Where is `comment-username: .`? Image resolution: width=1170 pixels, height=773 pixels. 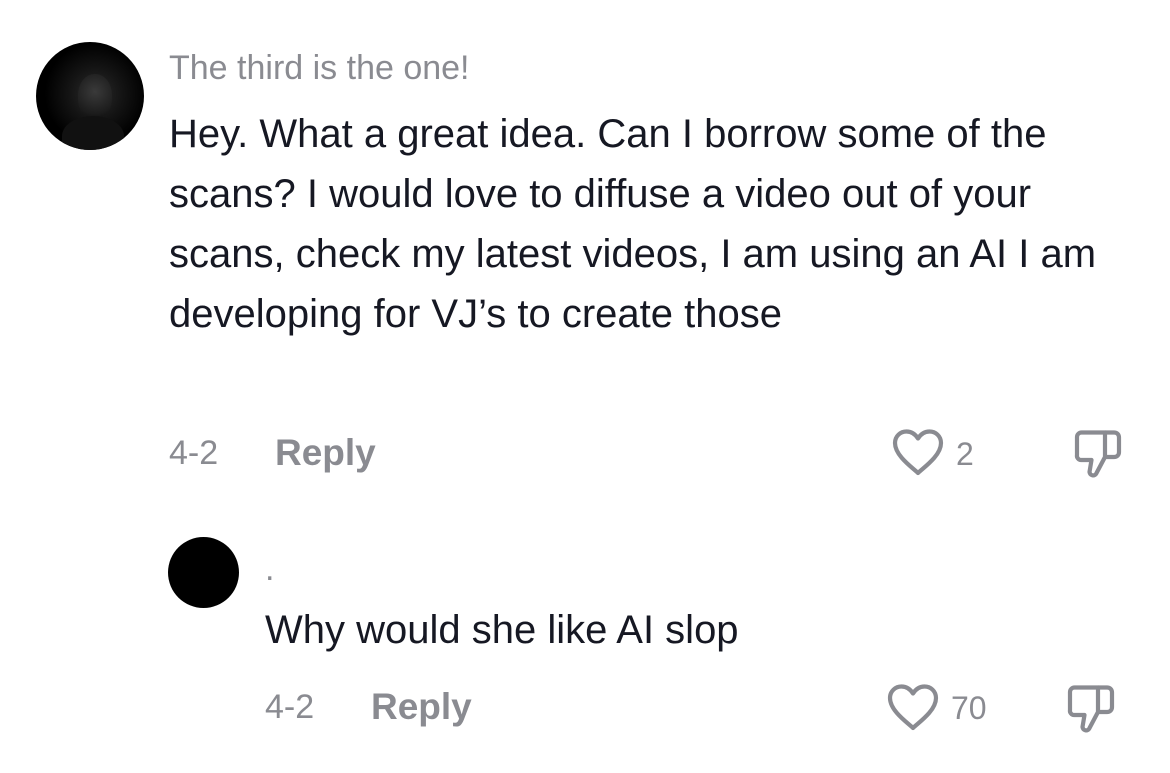
comment-username: . is located at coordinates (269, 569).